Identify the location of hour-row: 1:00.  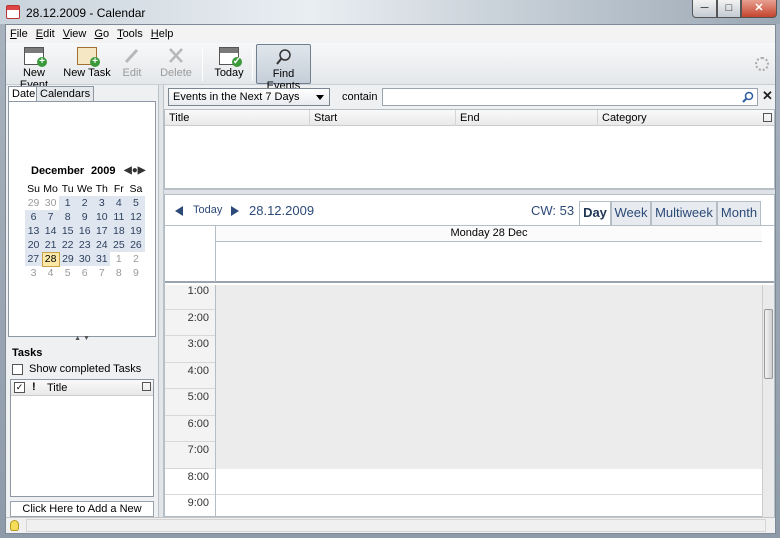
(463, 297).